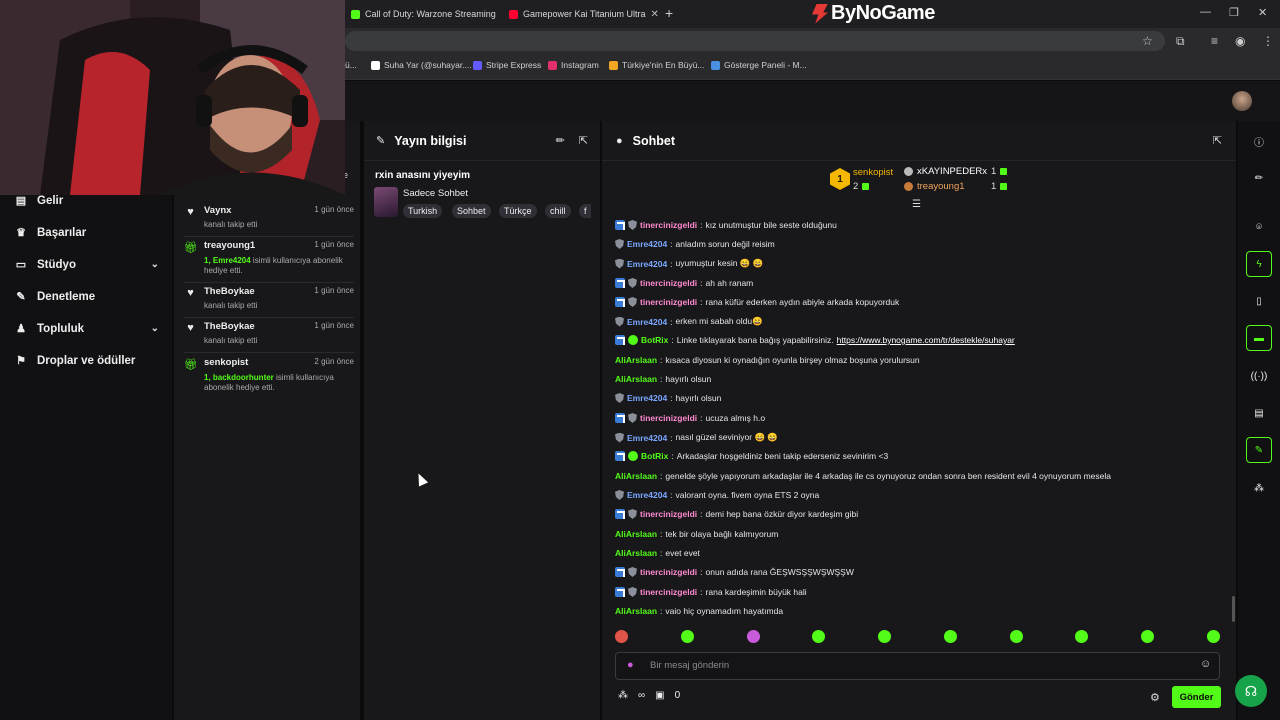  What do you see at coordinates (86, 329) in the screenshot?
I see `sidebar-item-topluluk: ♟ Topluluk ⌄` at bounding box center [86, 329].